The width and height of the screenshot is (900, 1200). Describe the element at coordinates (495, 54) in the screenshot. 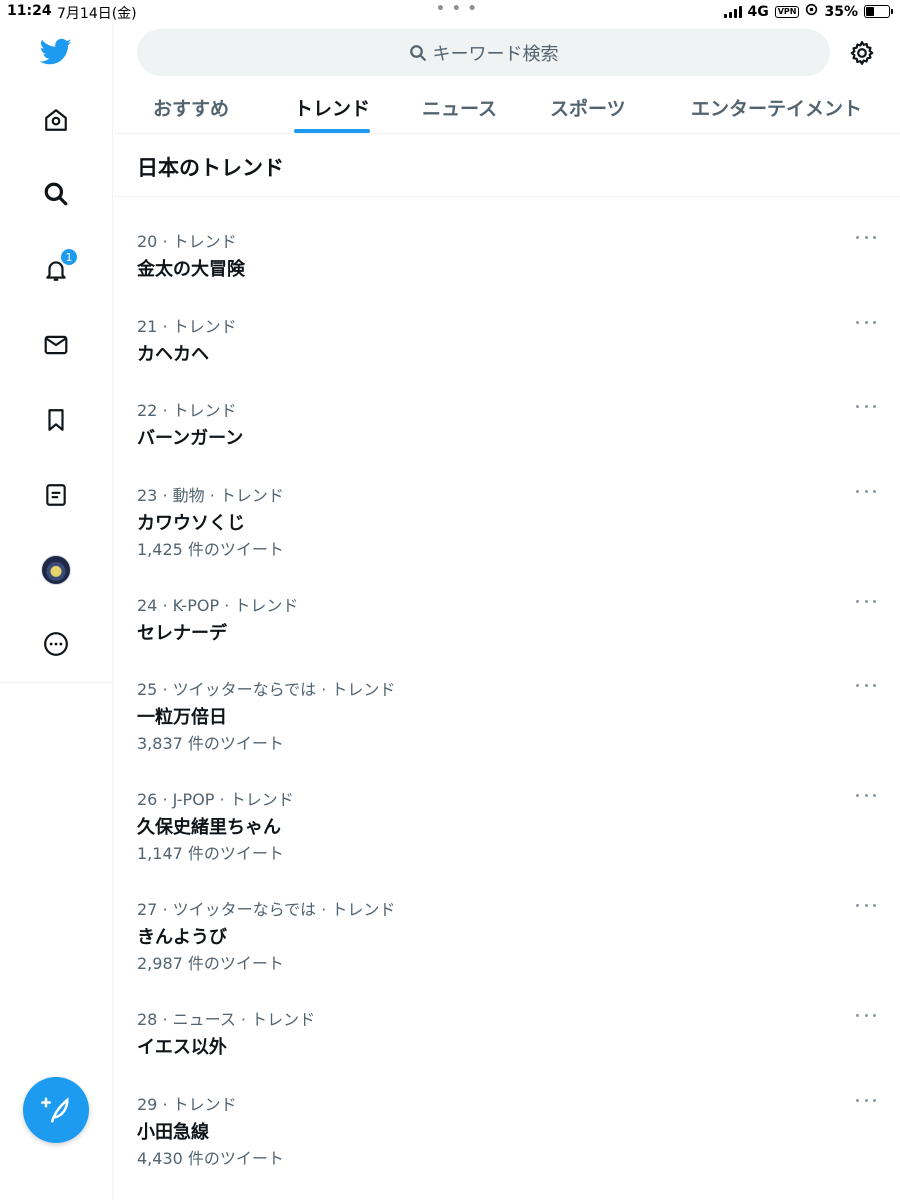

I see `search-placeholder: キーワード検索` at that location.